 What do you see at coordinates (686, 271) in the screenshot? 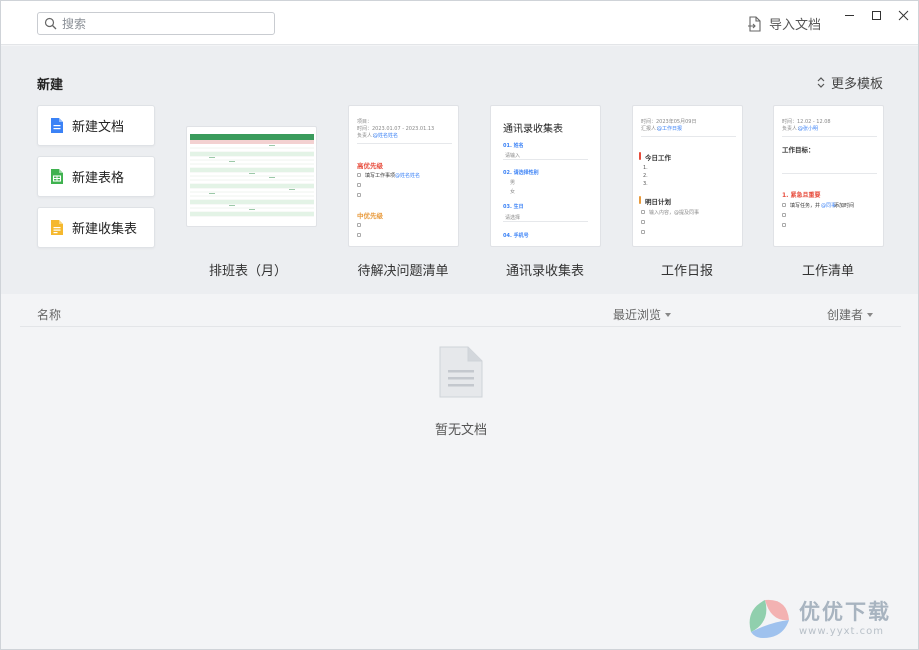
I see `template-label-daily-report: 工作日报` at bounding box center [686, 271].